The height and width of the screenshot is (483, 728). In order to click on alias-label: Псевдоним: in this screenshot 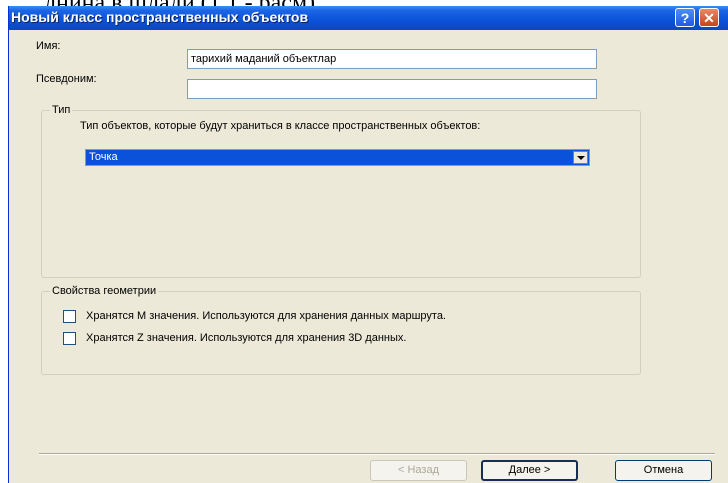, I will do `click(66, 79)`.